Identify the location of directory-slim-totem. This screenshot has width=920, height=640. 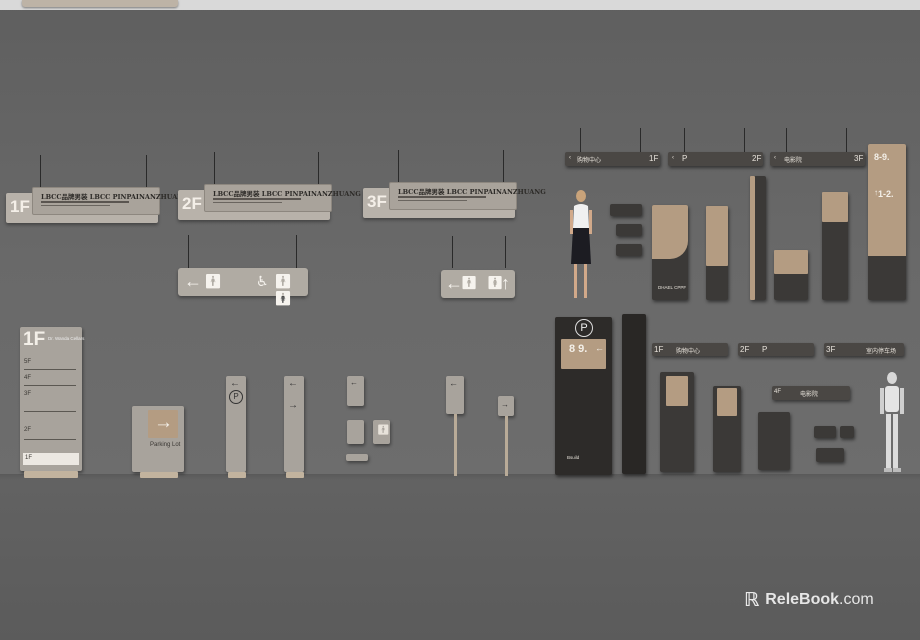
(835, 246).